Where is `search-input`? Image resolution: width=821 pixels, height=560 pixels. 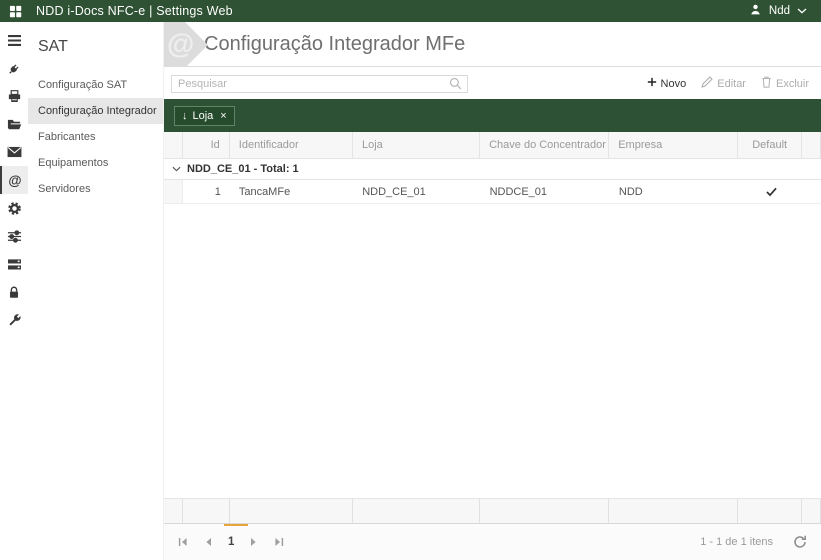 search-input is located at coordinates (310, 83).